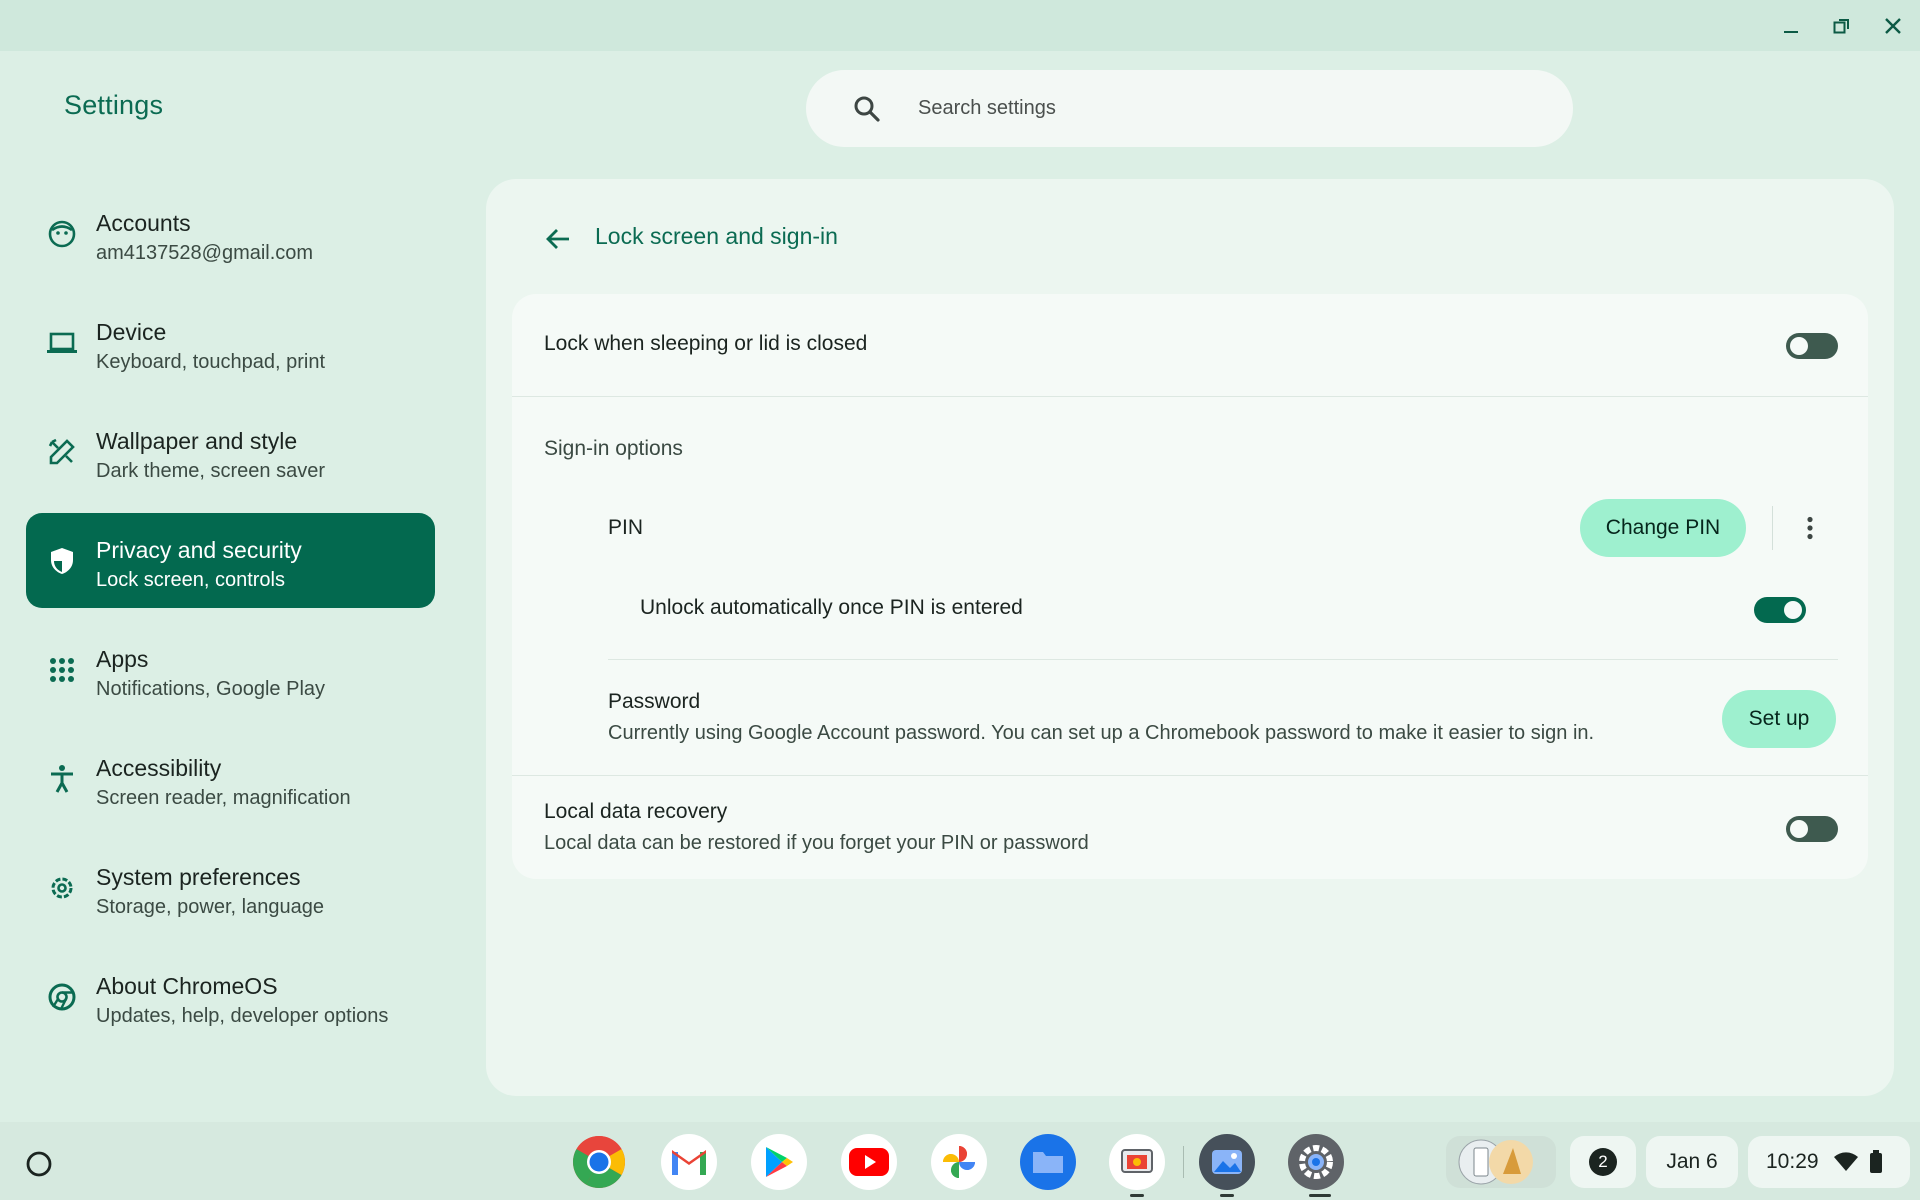  I want to click on play-store-app, so click(779, 1162).